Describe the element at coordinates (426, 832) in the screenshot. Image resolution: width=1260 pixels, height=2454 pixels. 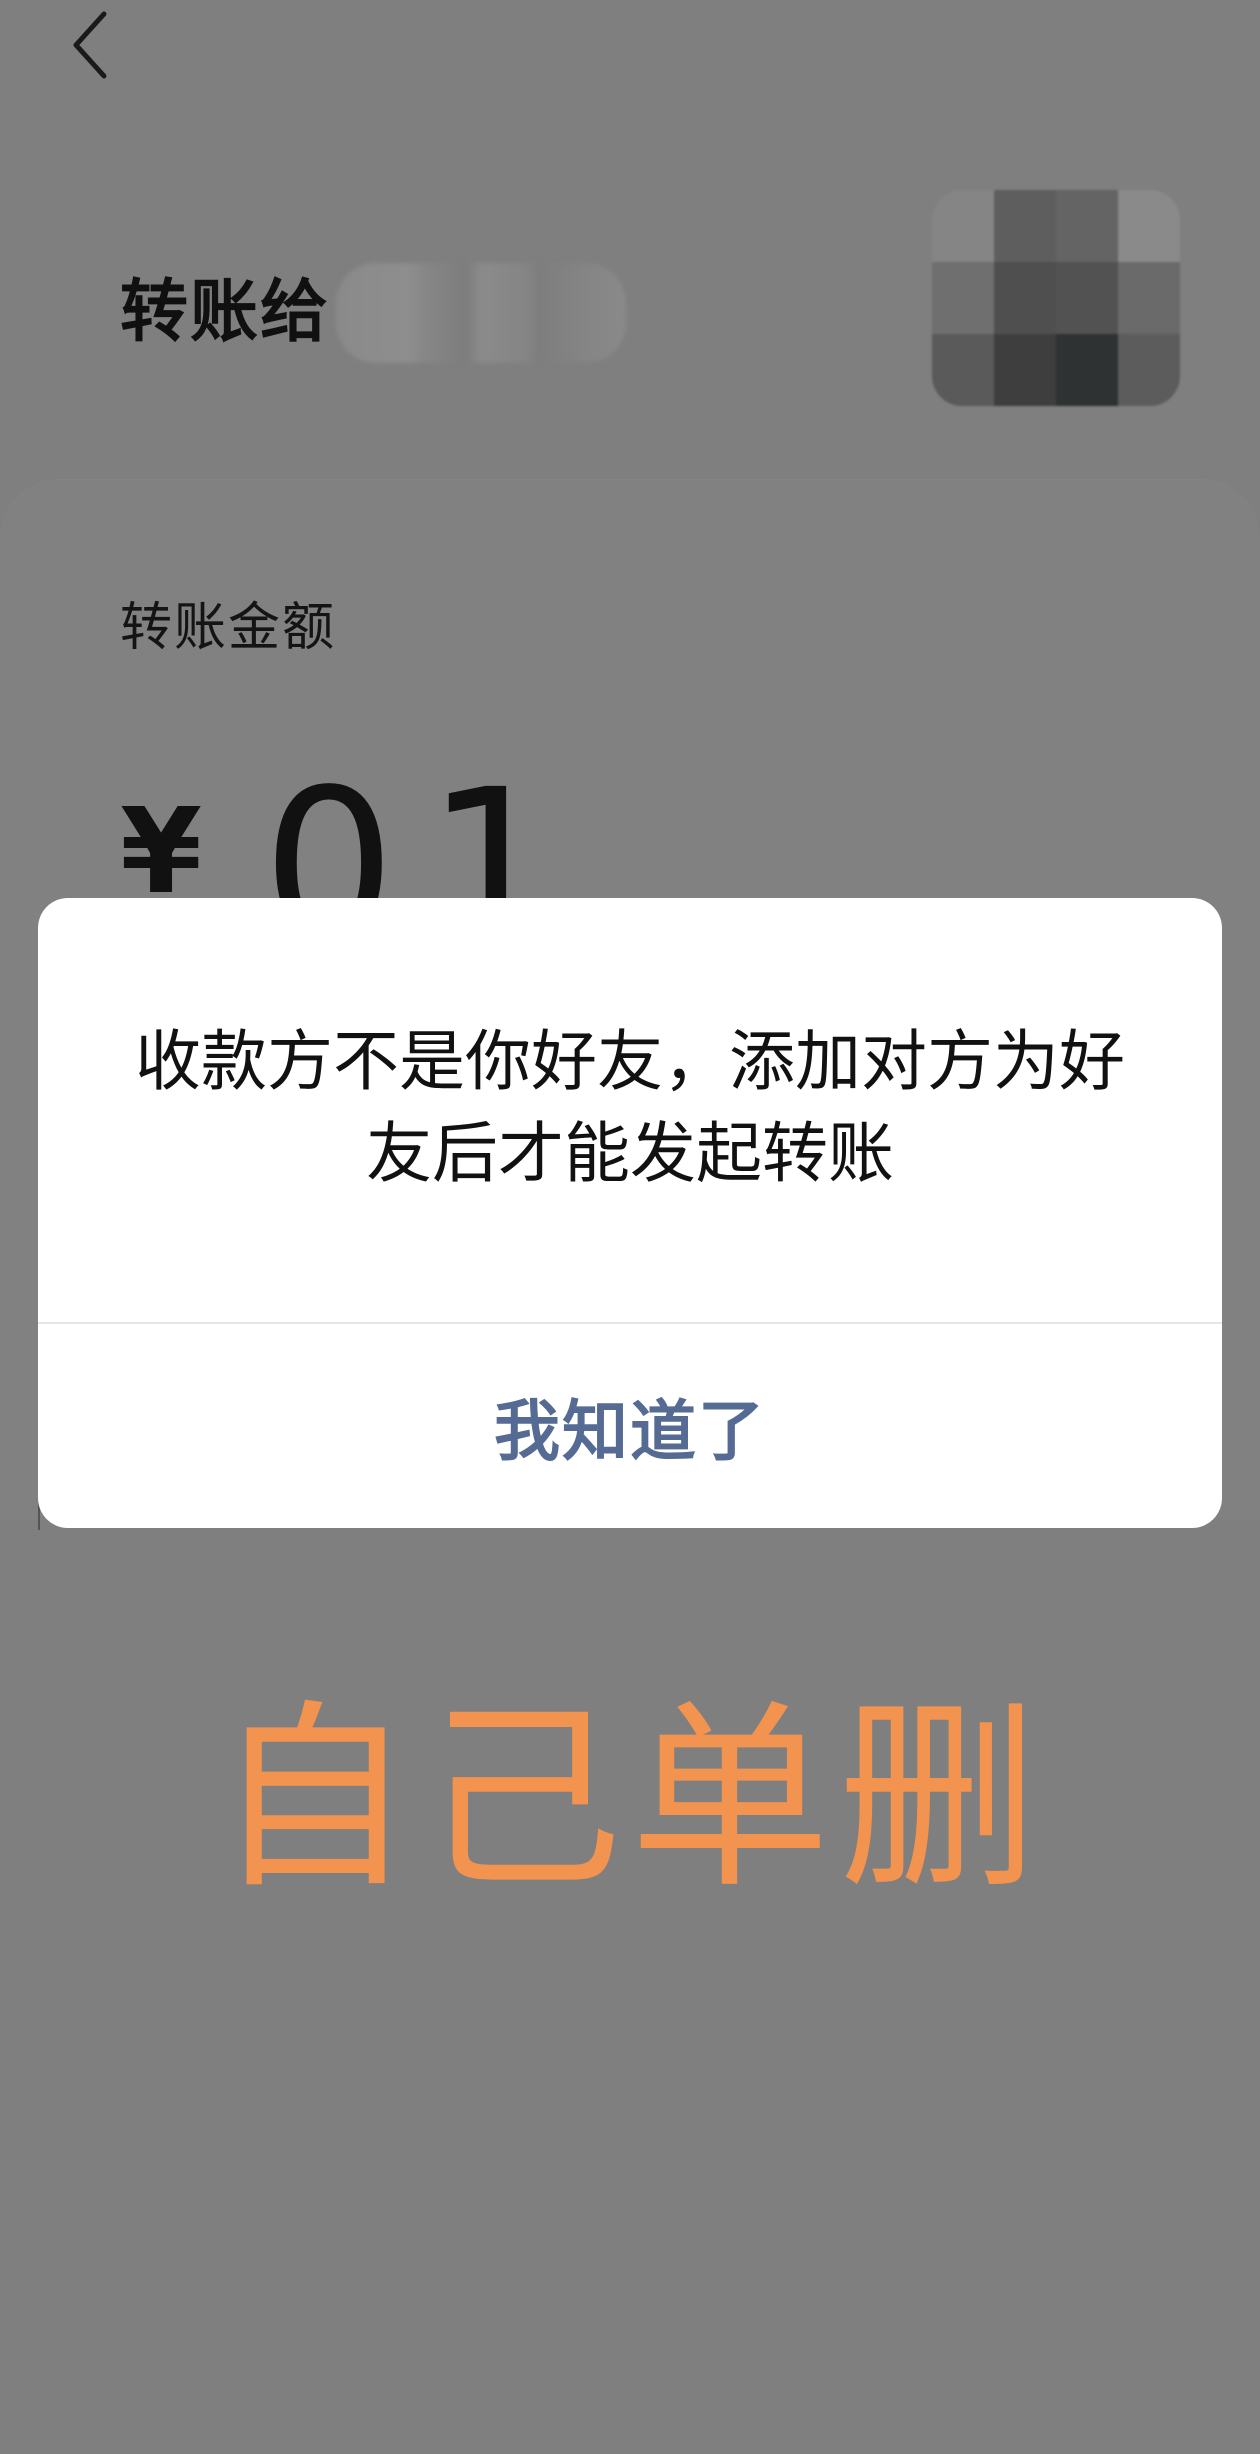
I see `amount-value: 01` at that location.